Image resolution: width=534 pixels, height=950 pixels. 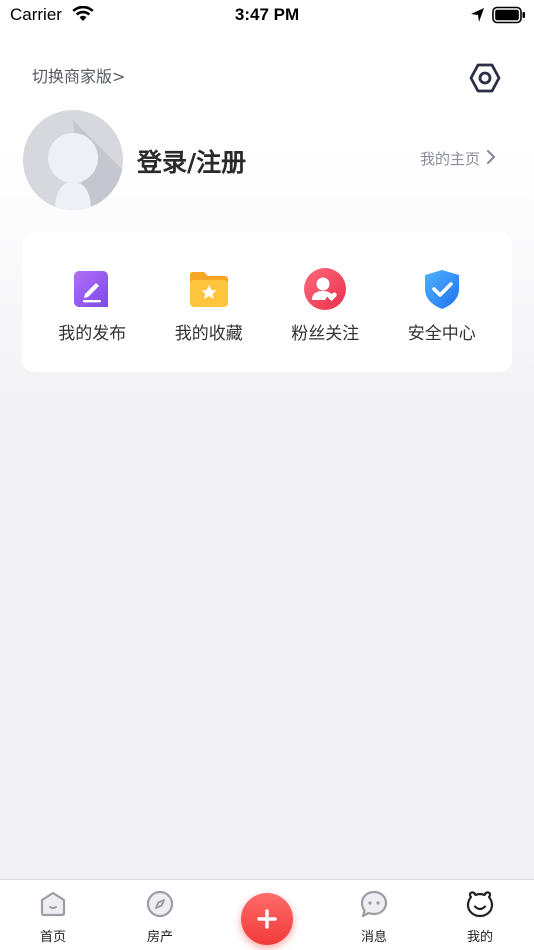 I want to click on switch-merchant-link: 切换商家版>, so click(x=78, y=75).